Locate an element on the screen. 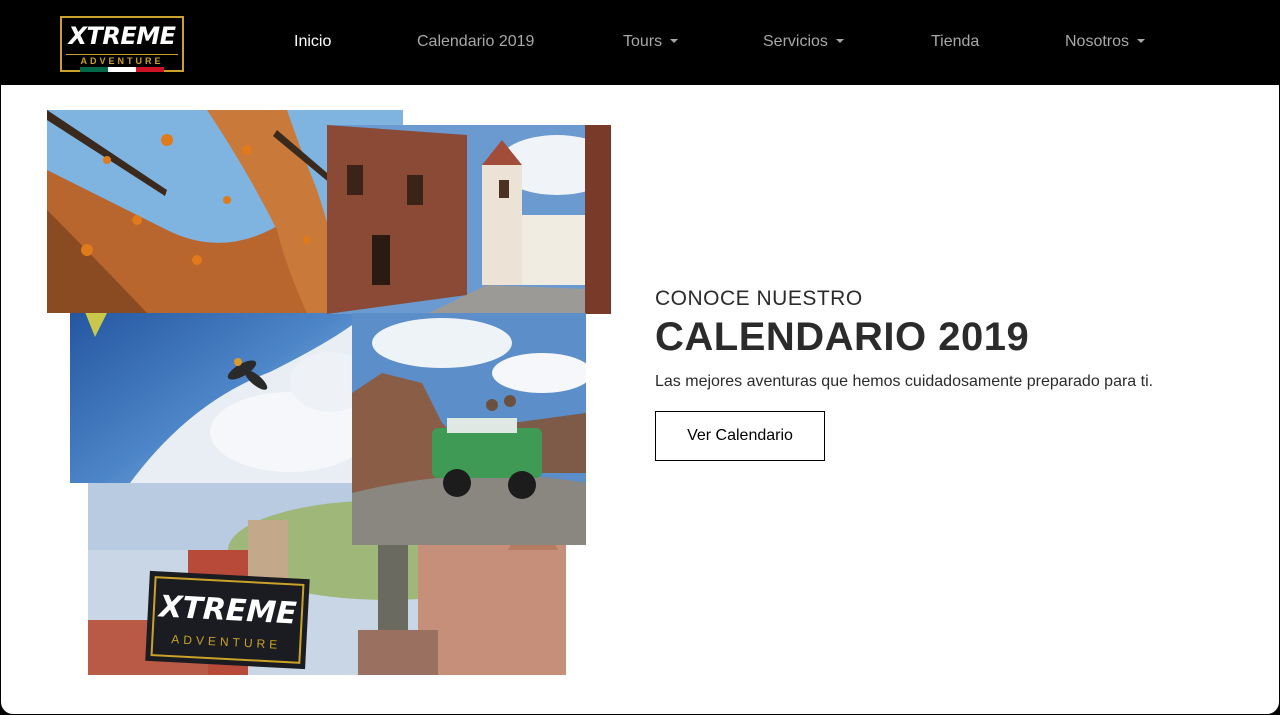 Image resolution: width=1280 pixels, height=715 pixels. mexico-flag-icon is located at coordinates (122, 69).